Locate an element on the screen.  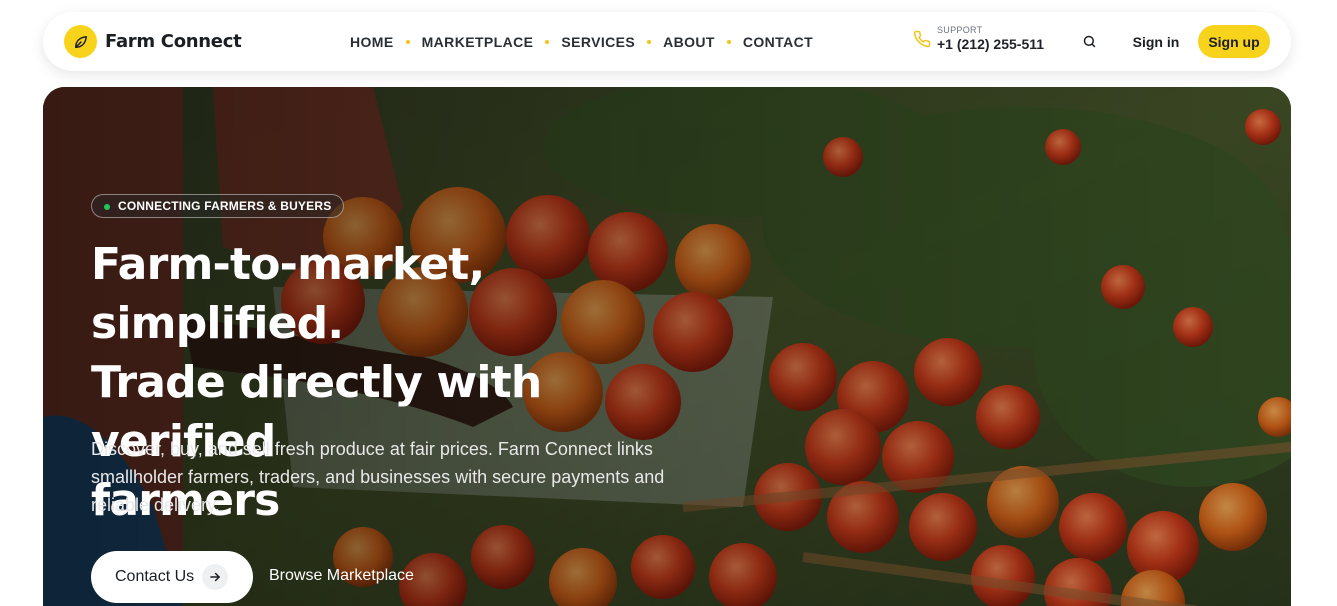
nav-item-marketplace: MARKETPLACE is located at coordinates (478, 42).